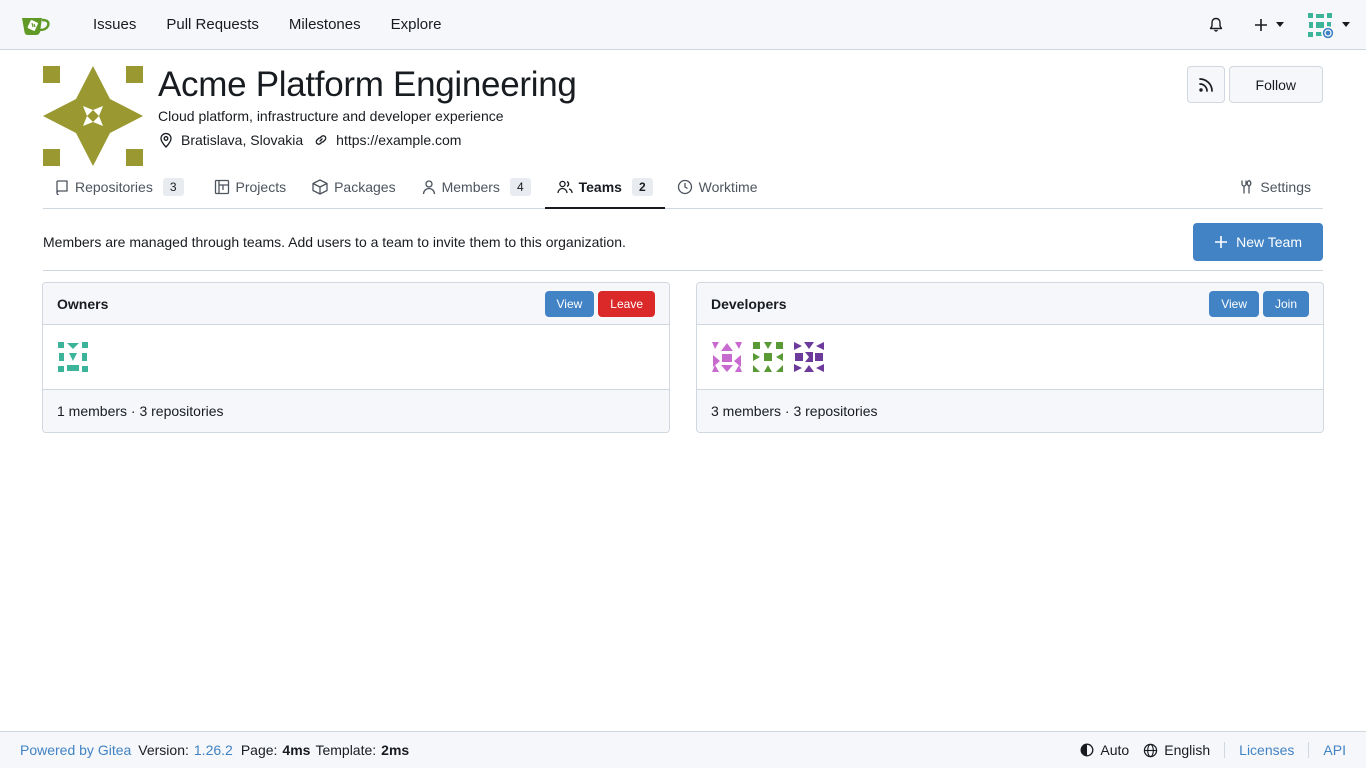  What do you see at coordinates (1010, 411) in the screenshot?
I see `team-summary: 3 members · 3 repositories` at bounding box center [1010, 411].